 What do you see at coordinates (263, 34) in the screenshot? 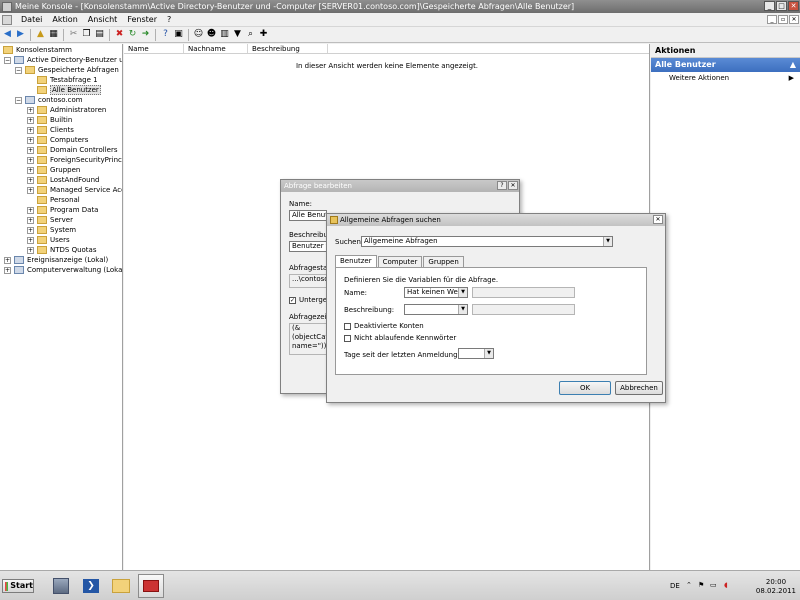
I see `add-to-group-icon: ✚` at bounding box center [263, 34].